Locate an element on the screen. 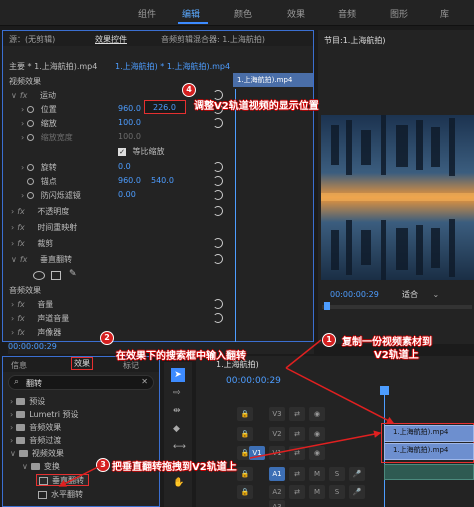 The height and width of the screenshot is (507, 474). arrow-1b is located at coordinates (340, 395).